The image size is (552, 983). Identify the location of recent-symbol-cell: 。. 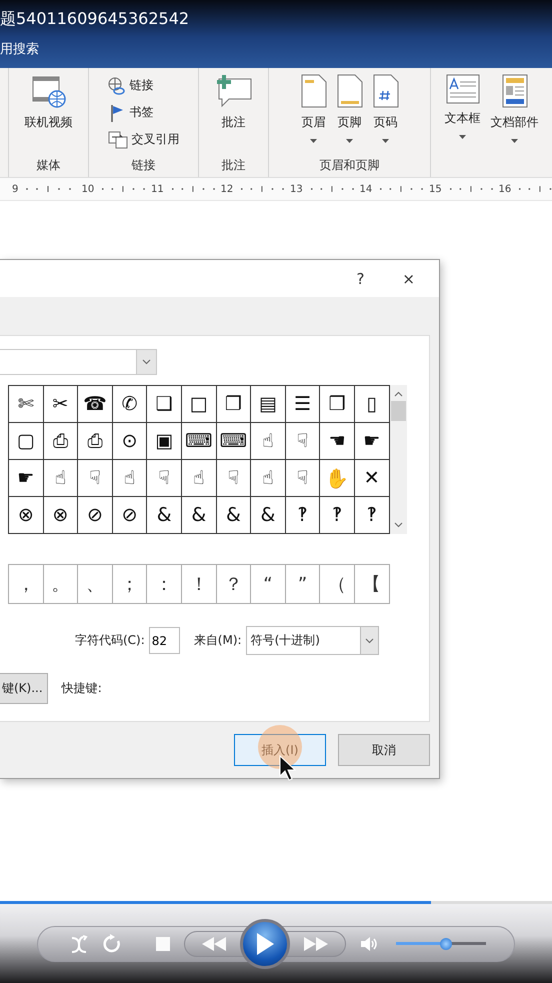
(61, 584).